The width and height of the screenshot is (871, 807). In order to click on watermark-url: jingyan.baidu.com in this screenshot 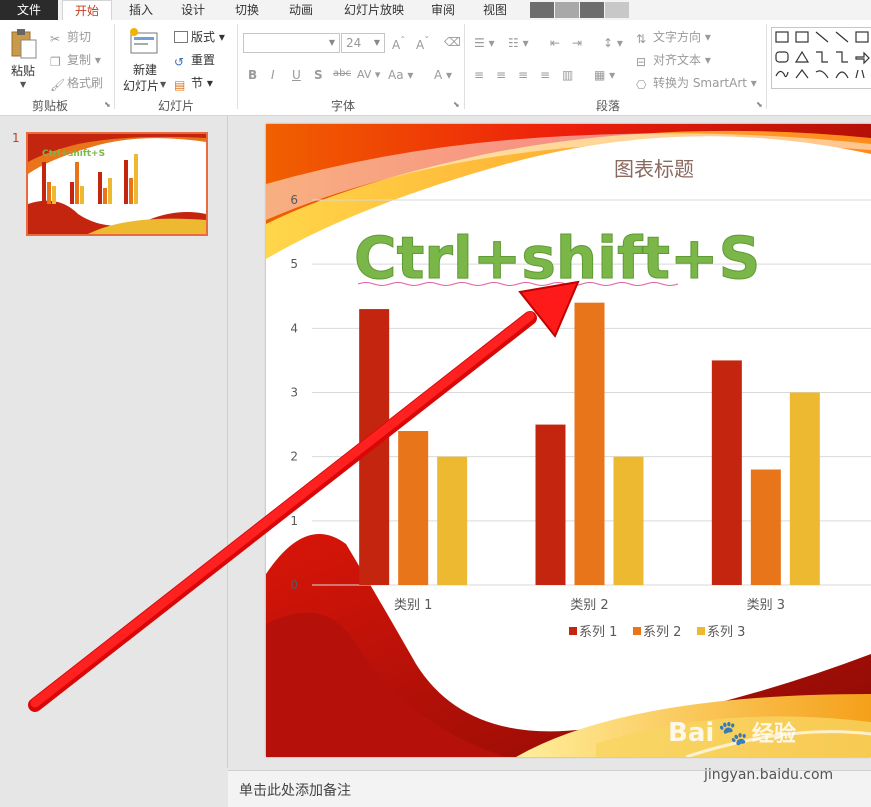, I will do `click(769, 775)`.